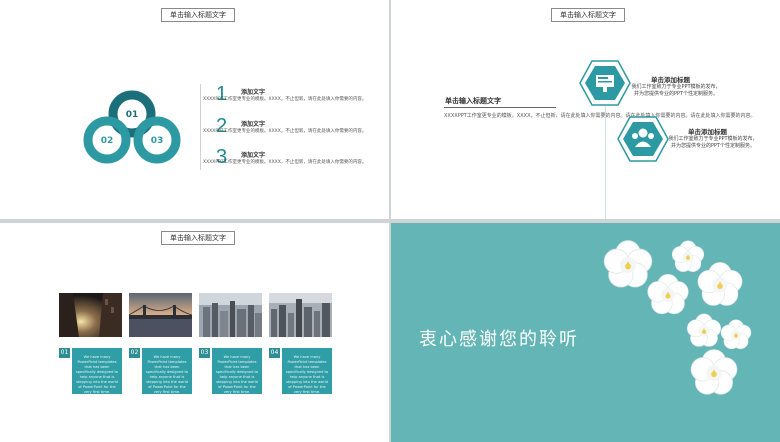 The image size is (780, 442). Describe the element at coordinates (713, 142) in the screenshot. I see `block-2-text: 我们工作室致力于专业PPT模板的发布，并为您提供专业的PPT个性定制服务。` at that location.